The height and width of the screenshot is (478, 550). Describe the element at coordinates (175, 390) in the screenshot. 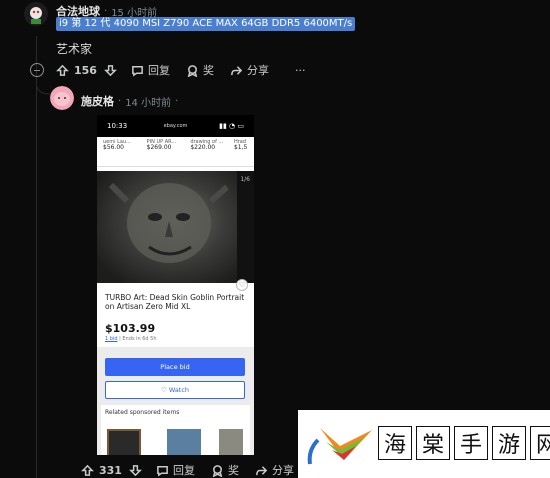

I see `watch-button: ♡ Watch` at that location.